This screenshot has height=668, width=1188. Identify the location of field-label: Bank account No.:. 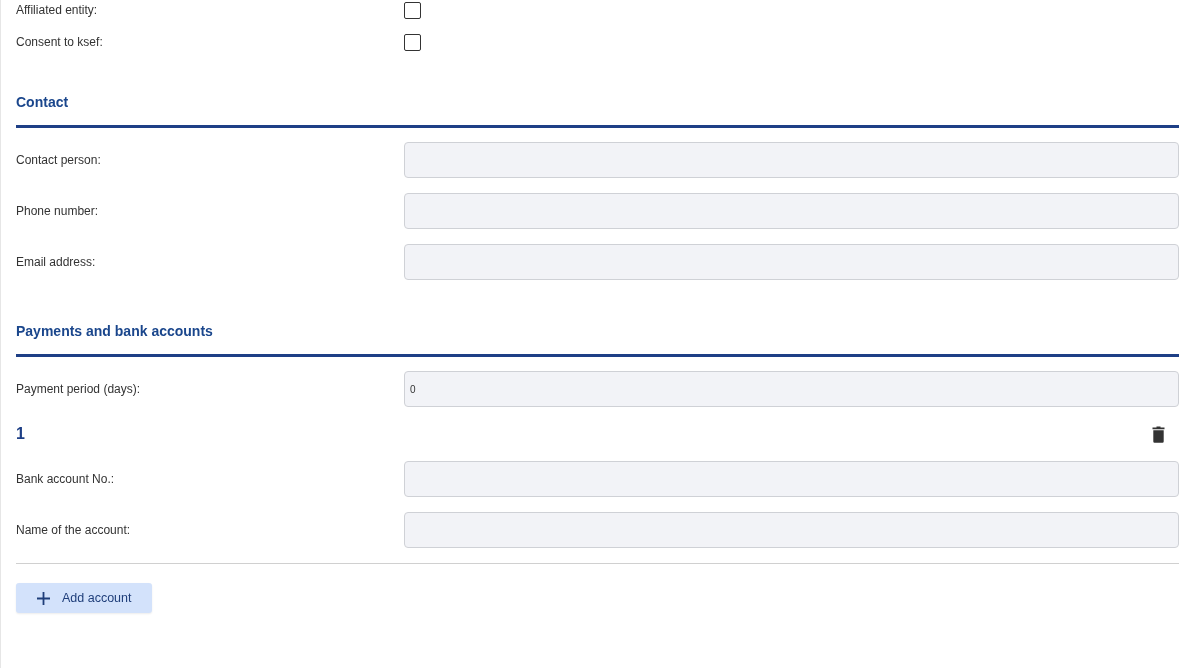
(66, 479).